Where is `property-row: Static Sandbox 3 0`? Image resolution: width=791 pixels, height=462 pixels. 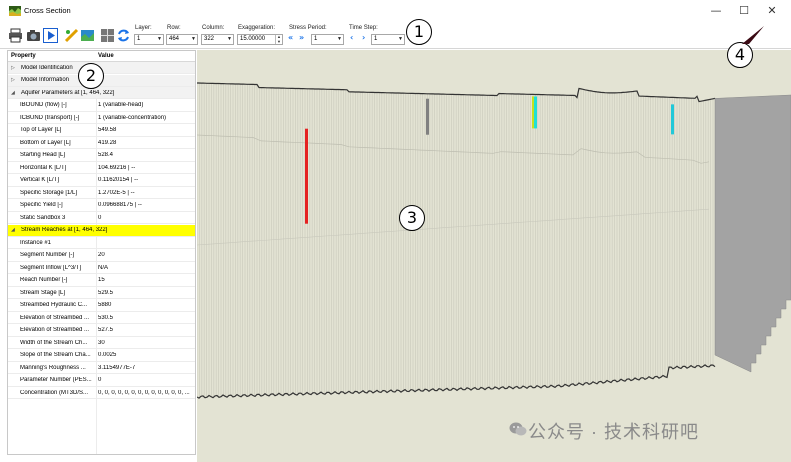
property-row: Static Sandbox 3 0 is located at coordinates (101, 218).